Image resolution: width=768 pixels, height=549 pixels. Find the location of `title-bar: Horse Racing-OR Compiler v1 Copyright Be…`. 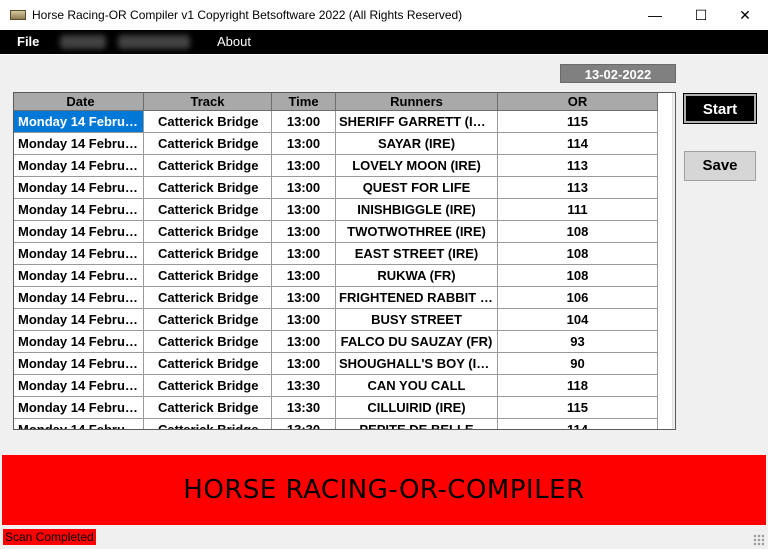

title-bar: Horse Racing-OR Compiler v1 Copyright Be… is located at coordinates (384, 15).